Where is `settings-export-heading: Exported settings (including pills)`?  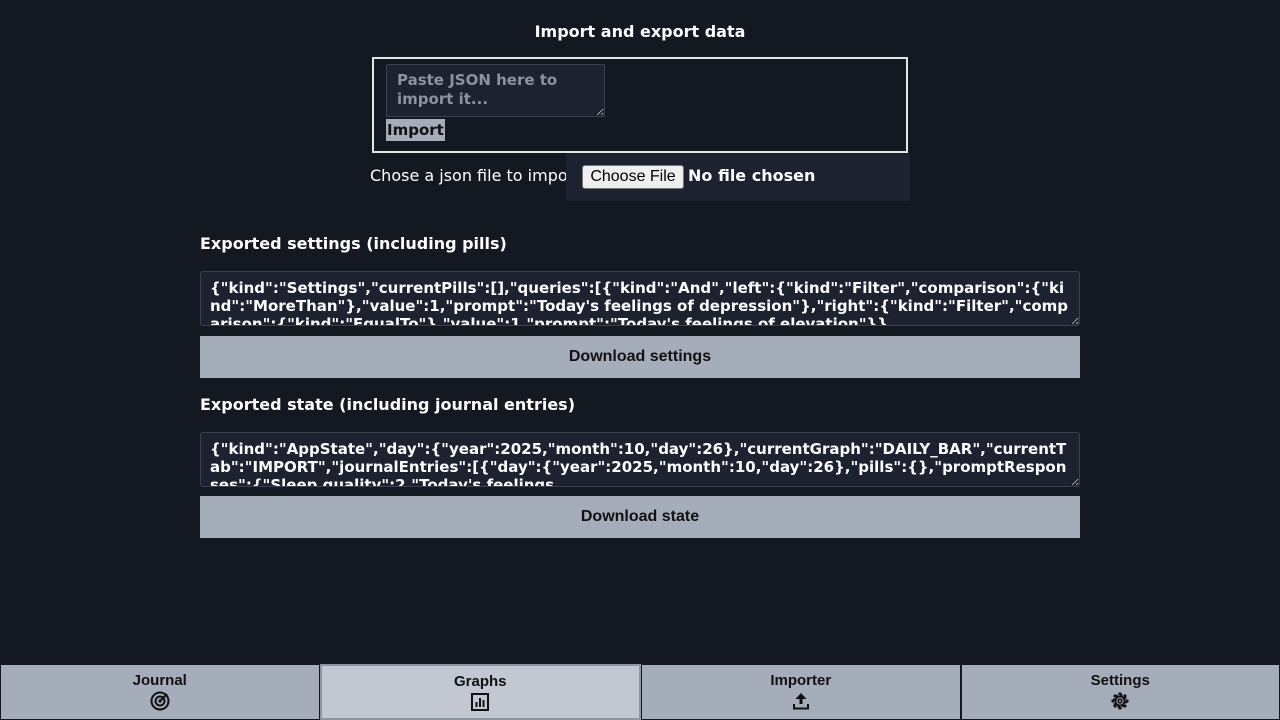
settings-export-heading: Exported settings (including pills) is located at coordinates (353, 243).